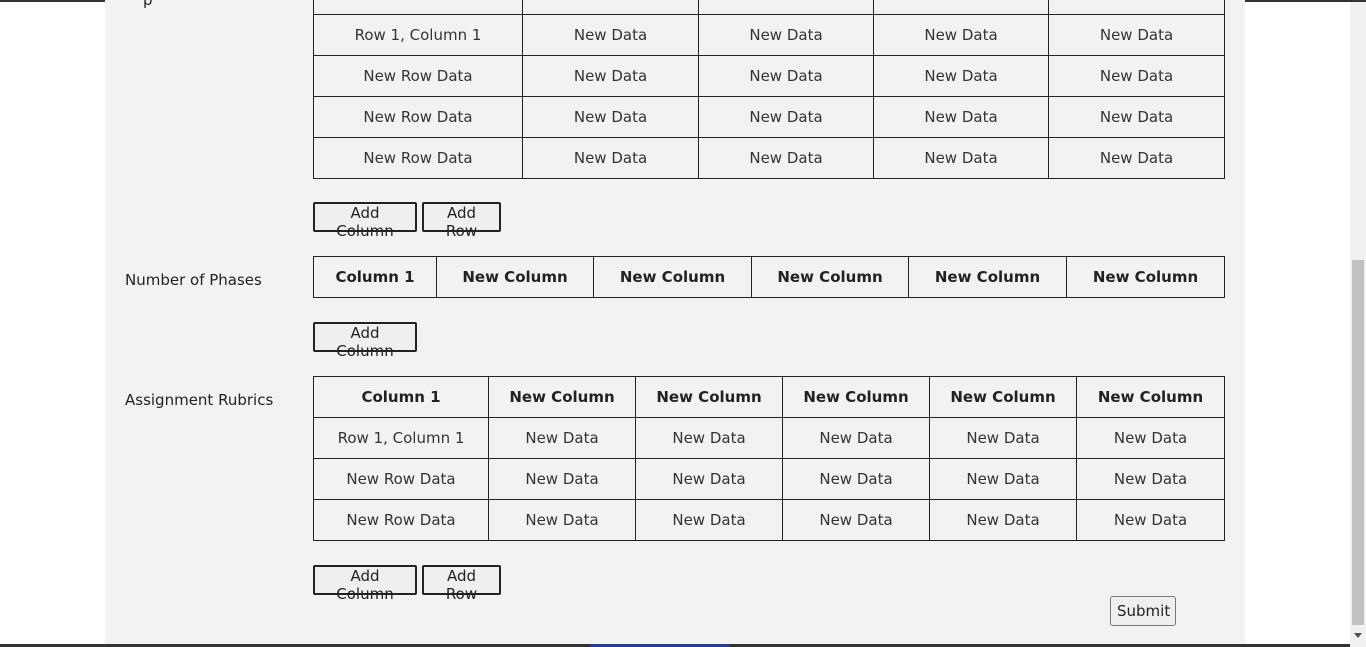 Image resolution: width=1366 pixels, height=647 pixels. What do you see at coordinates (148, 4) in the screenshot?
I see `partial-field-label: p` at bounding box center [148, 4].